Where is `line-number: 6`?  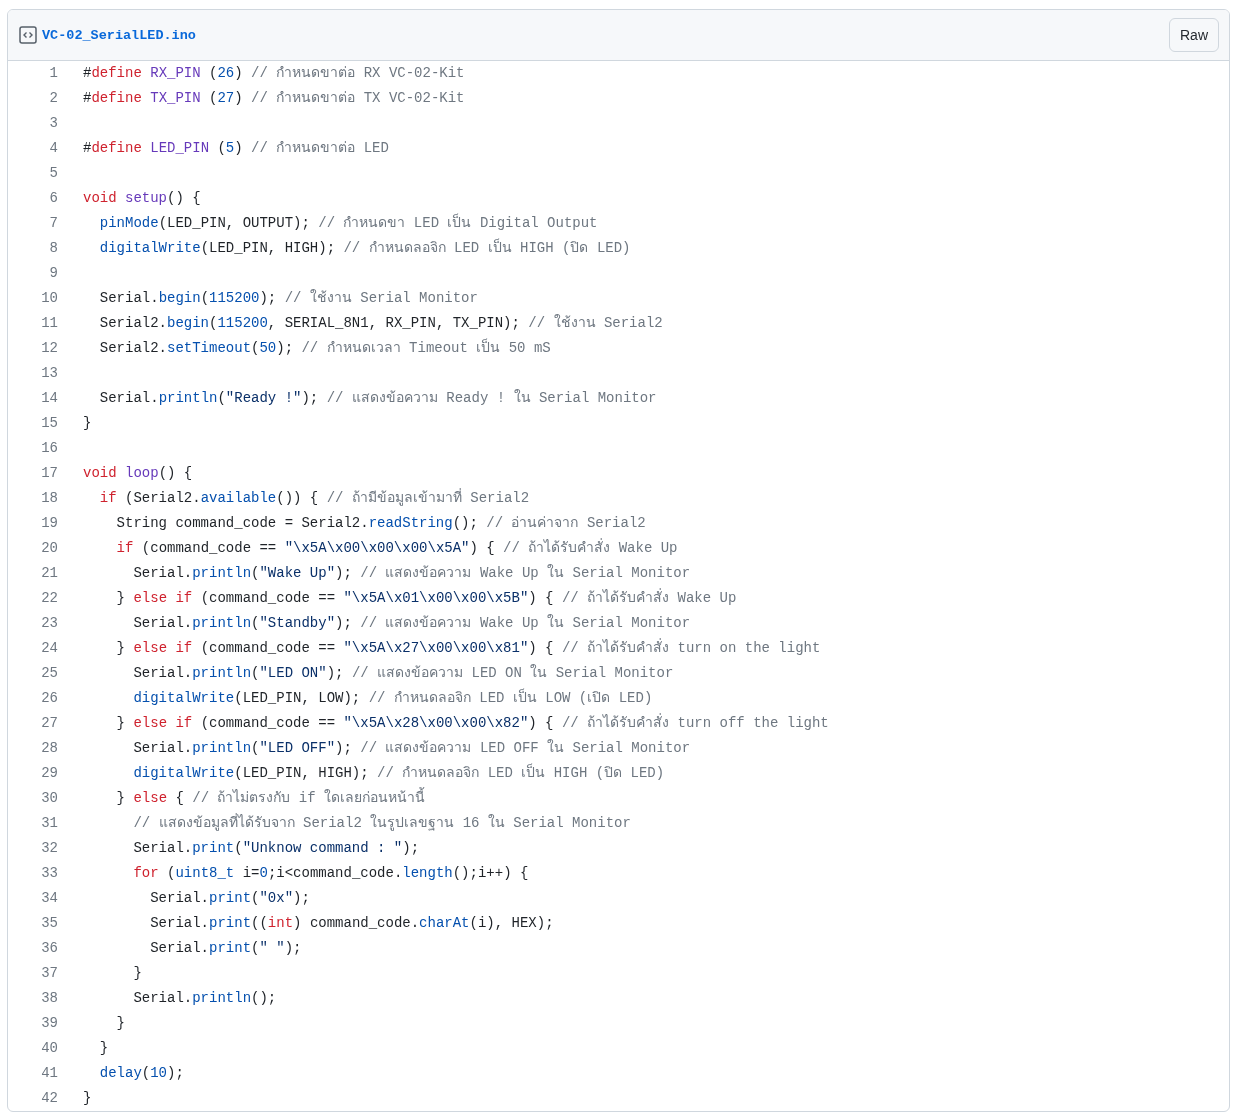
line-number: 6 is located at coordinates (53, 198).